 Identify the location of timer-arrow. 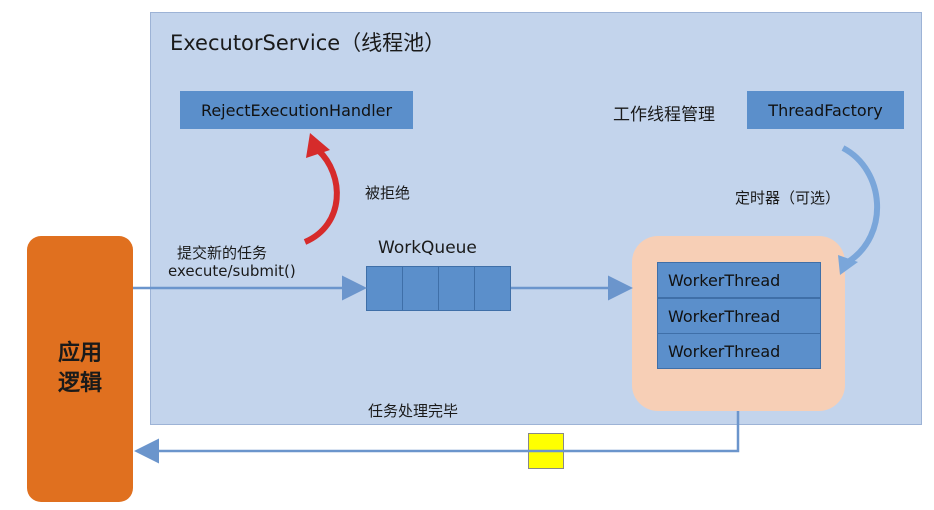
(861, 205).